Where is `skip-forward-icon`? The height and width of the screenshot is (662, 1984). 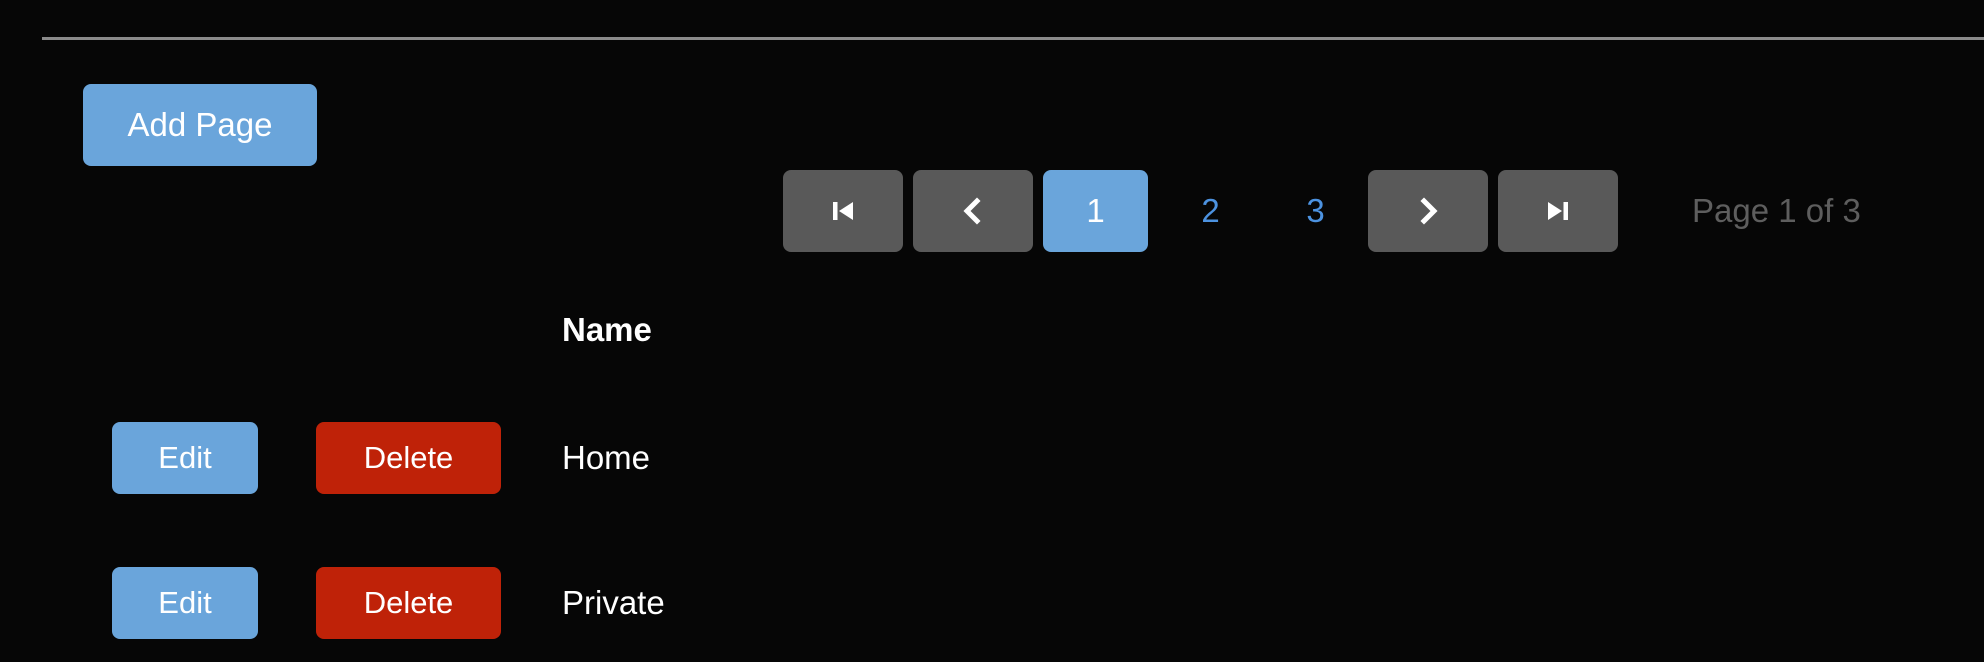
skip-forward-icon is located at coordinates (1558, 211).